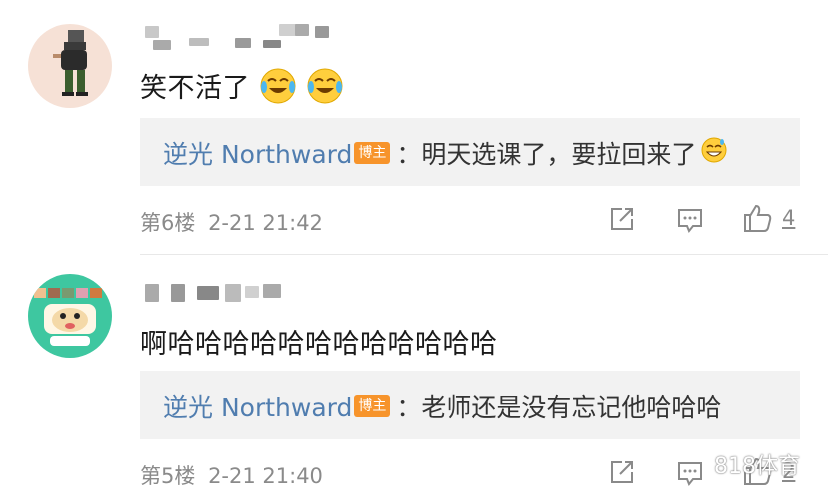 This screenshot has width=828, height=491. I want to click on reply-box: 逆光 Northward 博主 ：明天选课了，要拉回来了, so click(470, 152).